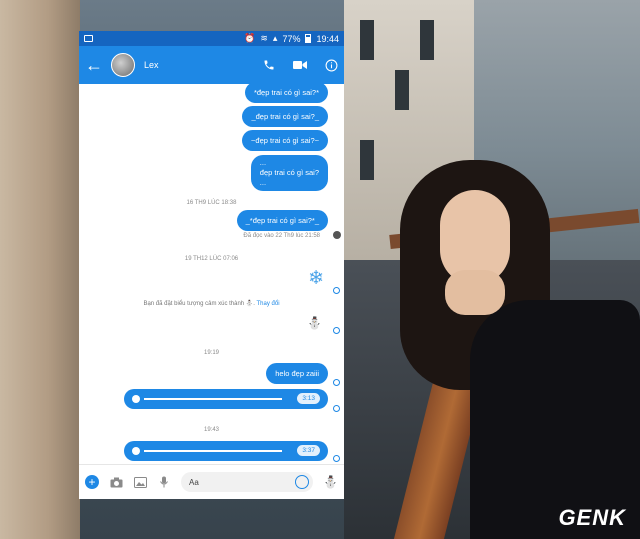  I want to click on battery-percent: 77%, so click(291, 38).